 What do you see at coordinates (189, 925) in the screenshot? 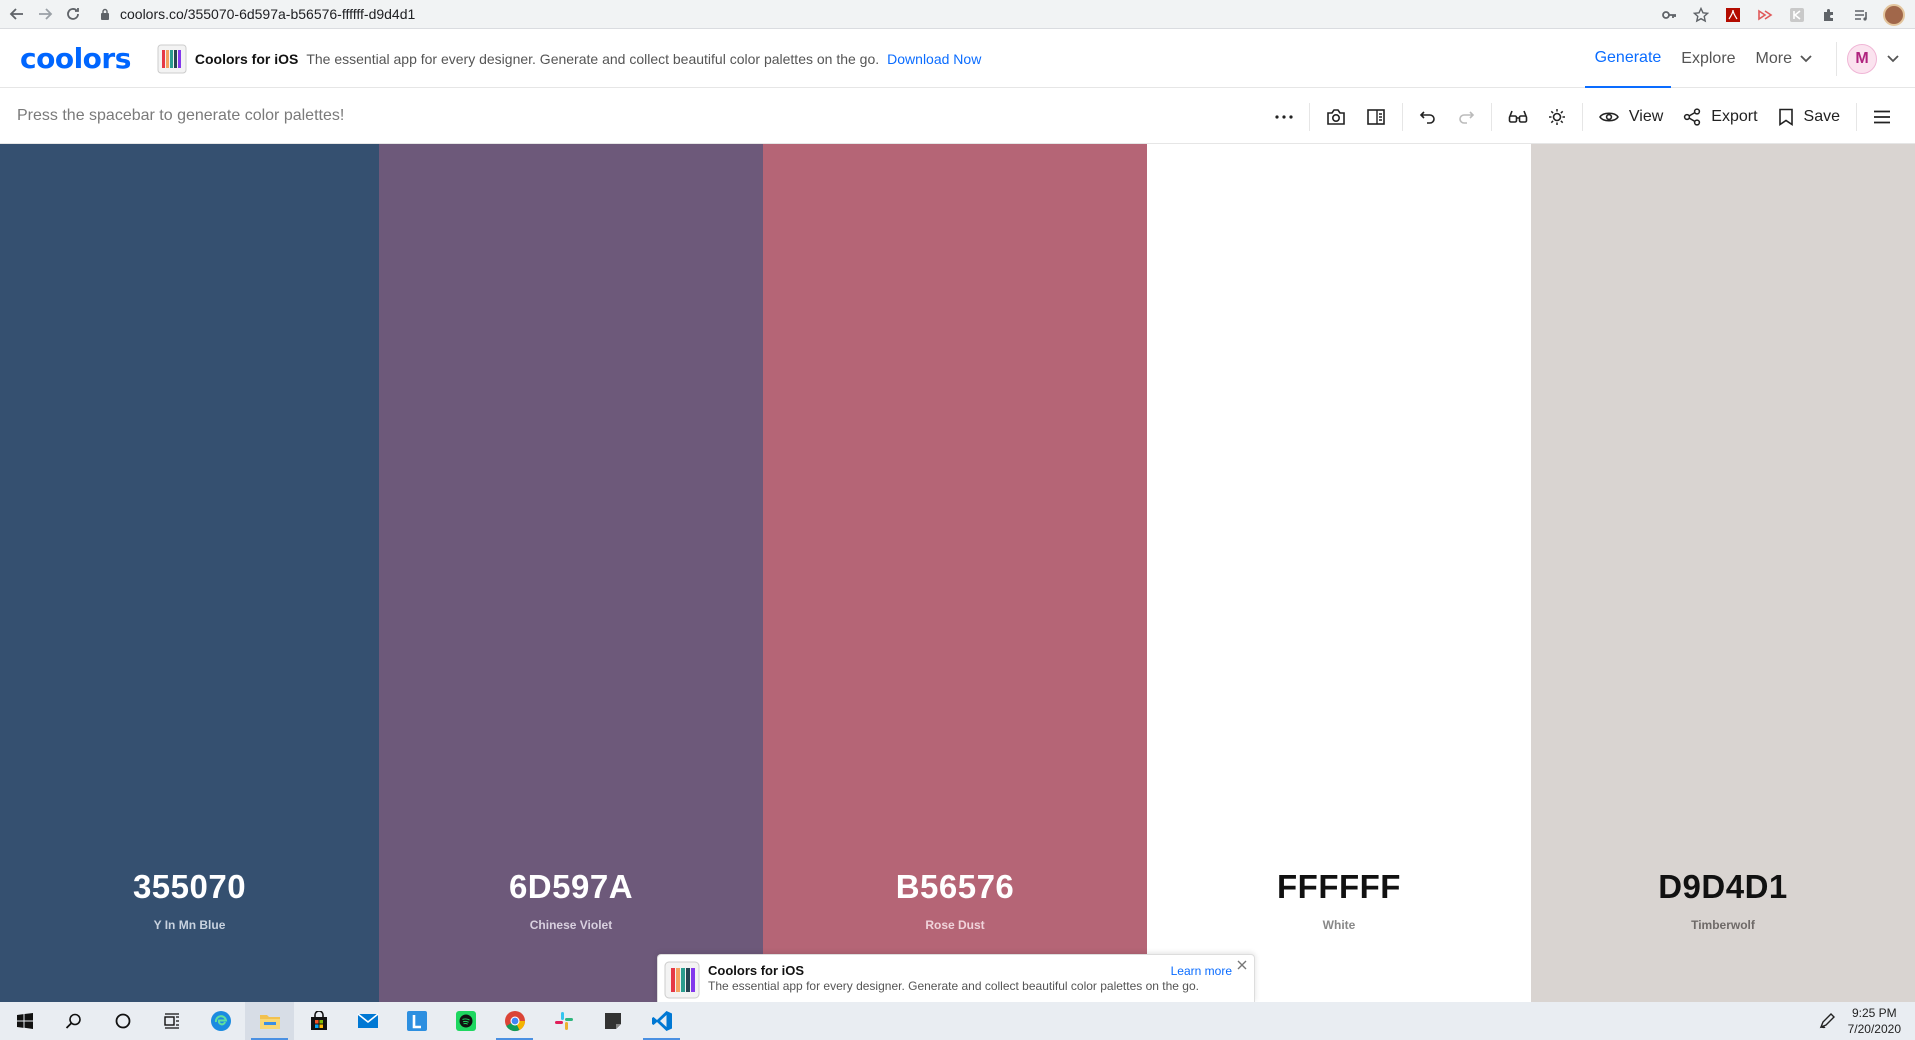
I see `swatch-color-name: Y In Mn Blue` at bounding box center [189, 925].